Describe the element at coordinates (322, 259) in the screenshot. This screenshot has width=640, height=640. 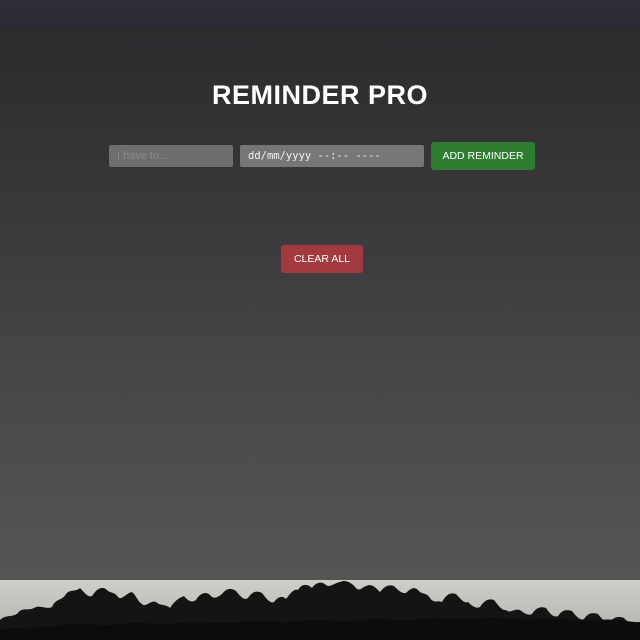
I see `clear-all-button: CLEAR ALL` at that location.